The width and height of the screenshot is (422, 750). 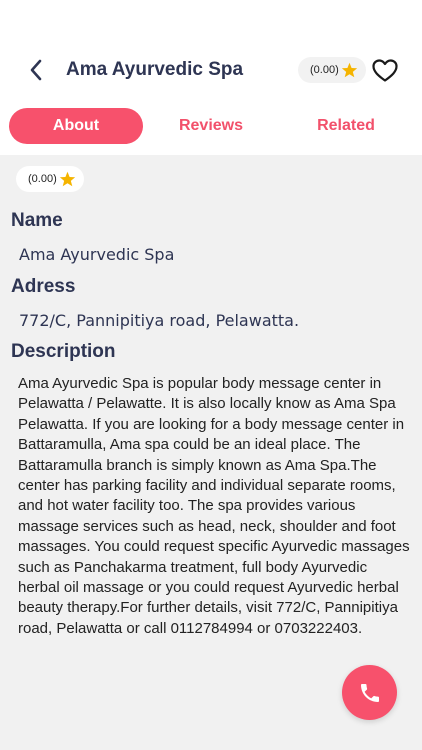 I want to click on name-heading: Name, so click(x=37, y=220).